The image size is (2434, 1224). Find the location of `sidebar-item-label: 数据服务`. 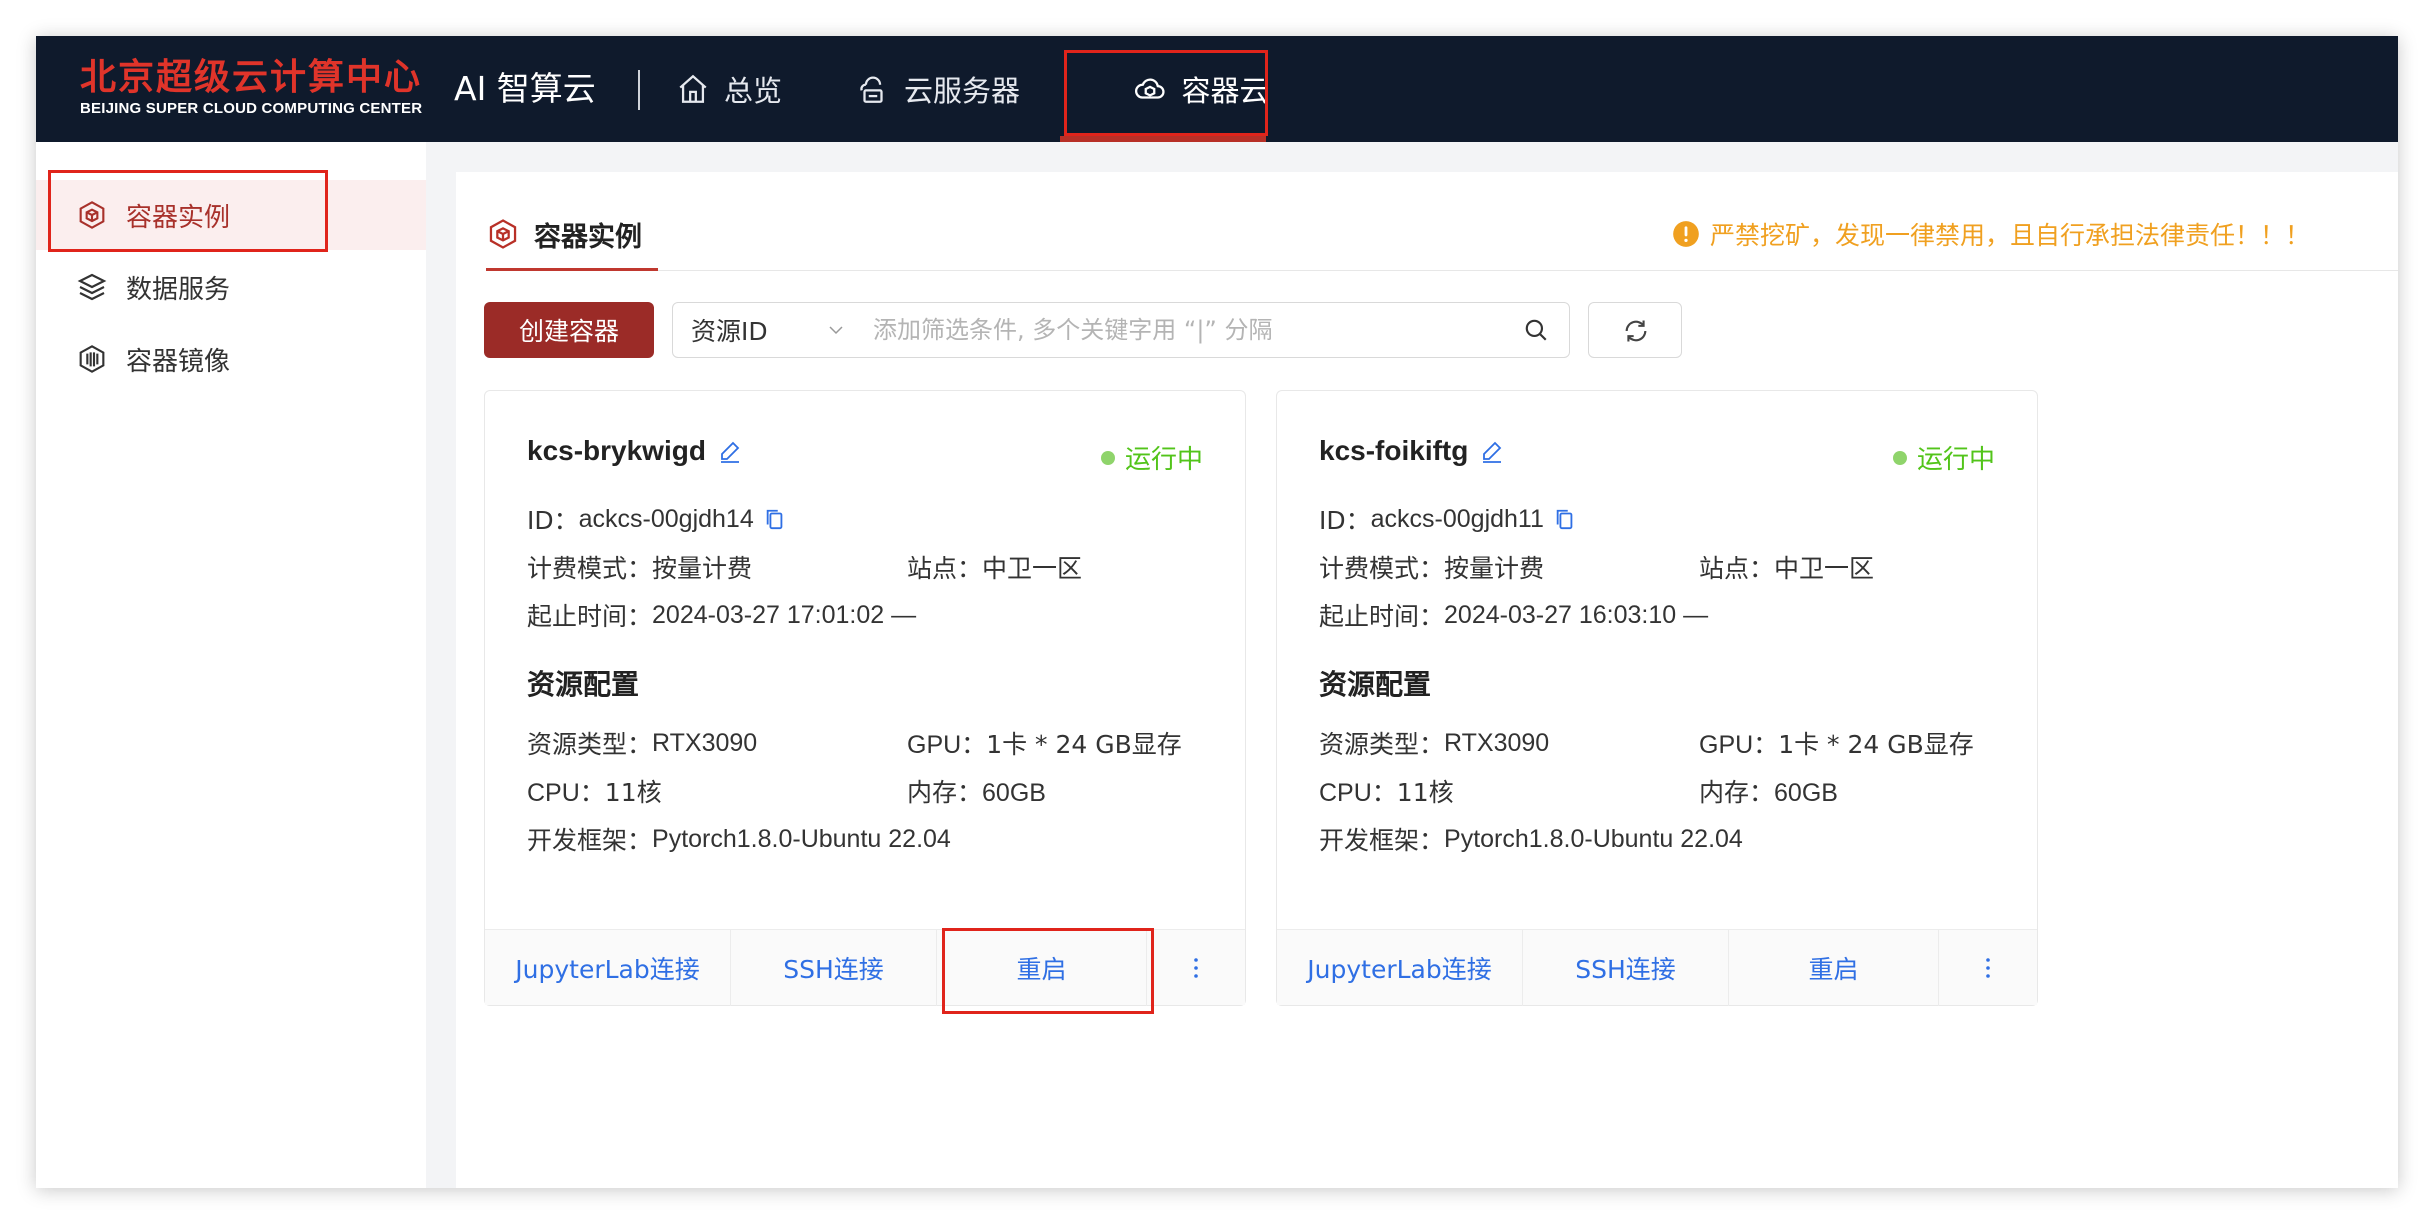

sidebar-item-label: 数据服务 is located at coordinates (178, 289).